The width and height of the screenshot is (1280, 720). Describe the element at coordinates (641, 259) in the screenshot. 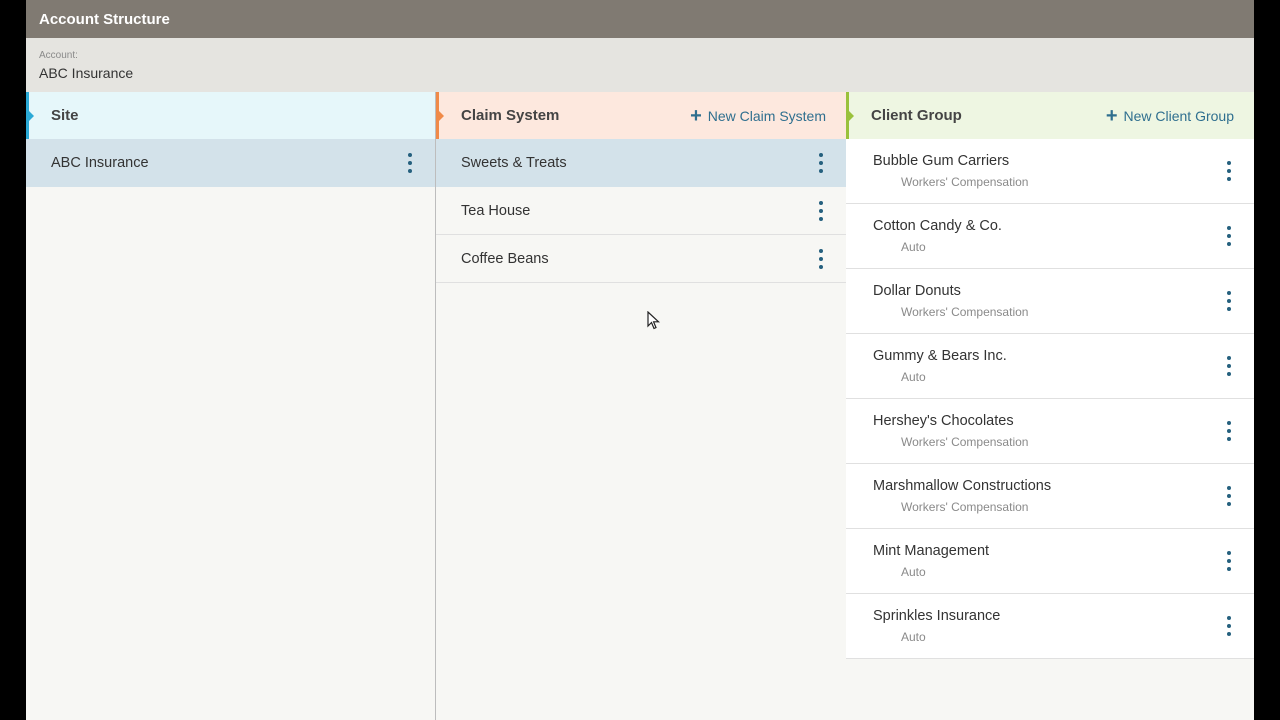

I see `claim-system-list-item: Coffee Beans` at that location.